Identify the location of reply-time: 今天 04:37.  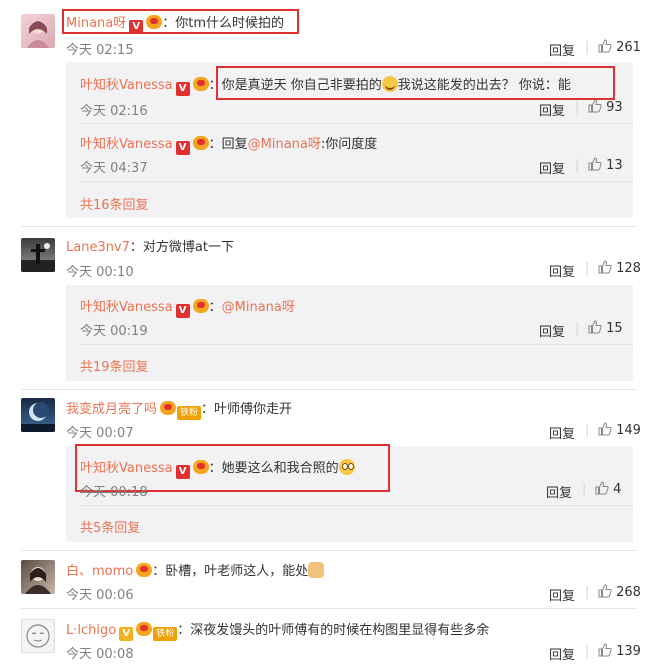
(114, 168).